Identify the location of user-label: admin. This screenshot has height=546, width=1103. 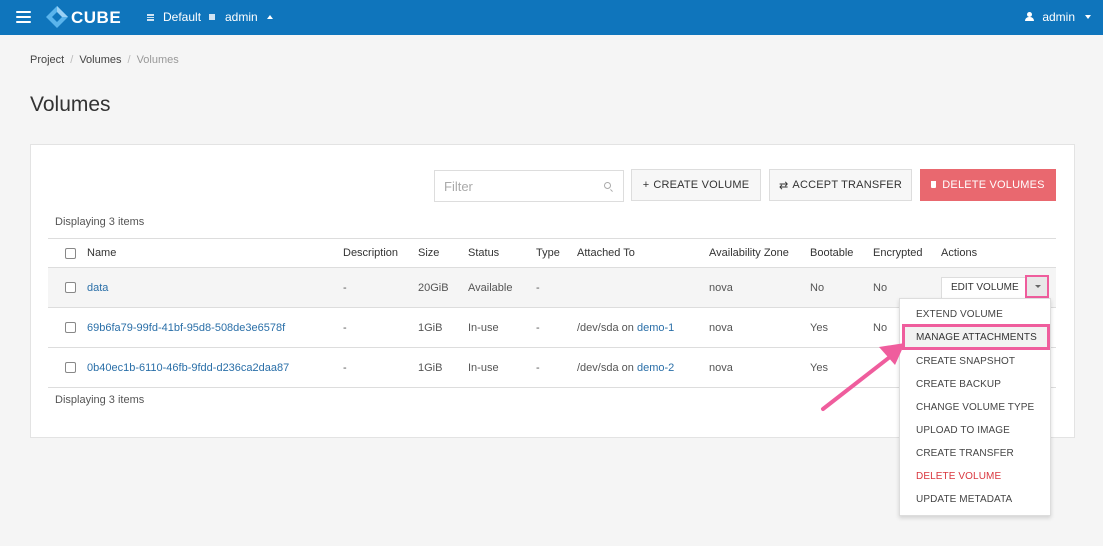
(1058, 17).